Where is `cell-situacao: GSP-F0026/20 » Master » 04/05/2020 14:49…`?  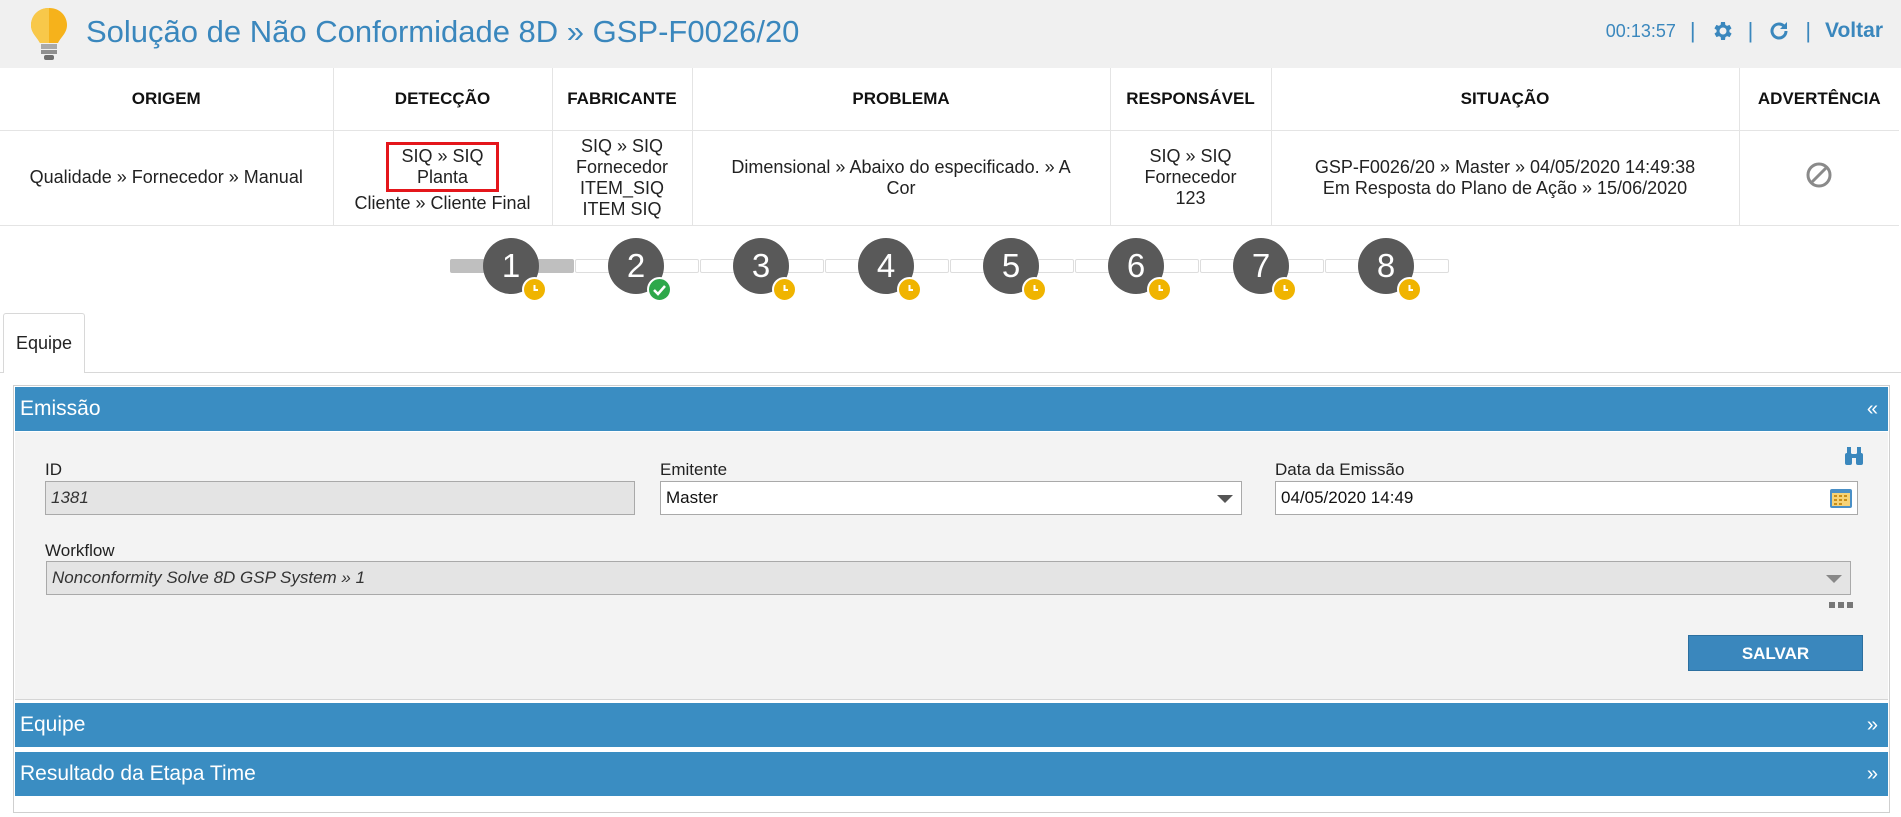
cell-situacao: GSP-F0026/20 » Master » 04/05/2020 14:49… is located at coordinates (1505, 178).